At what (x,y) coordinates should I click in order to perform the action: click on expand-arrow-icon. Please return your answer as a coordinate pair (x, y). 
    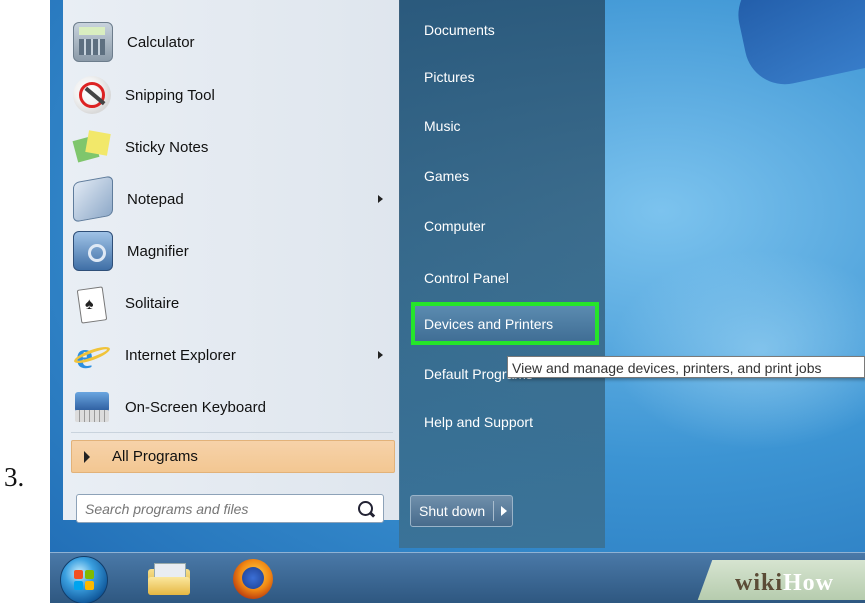
    Looking at the image, I should click on (87, 456).